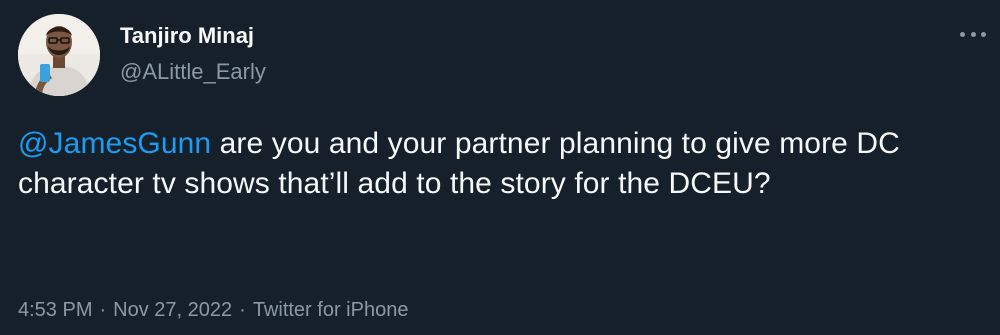 This screenshot has height=335, width=1000. I want to click on more-options-button, so click(973, 34).